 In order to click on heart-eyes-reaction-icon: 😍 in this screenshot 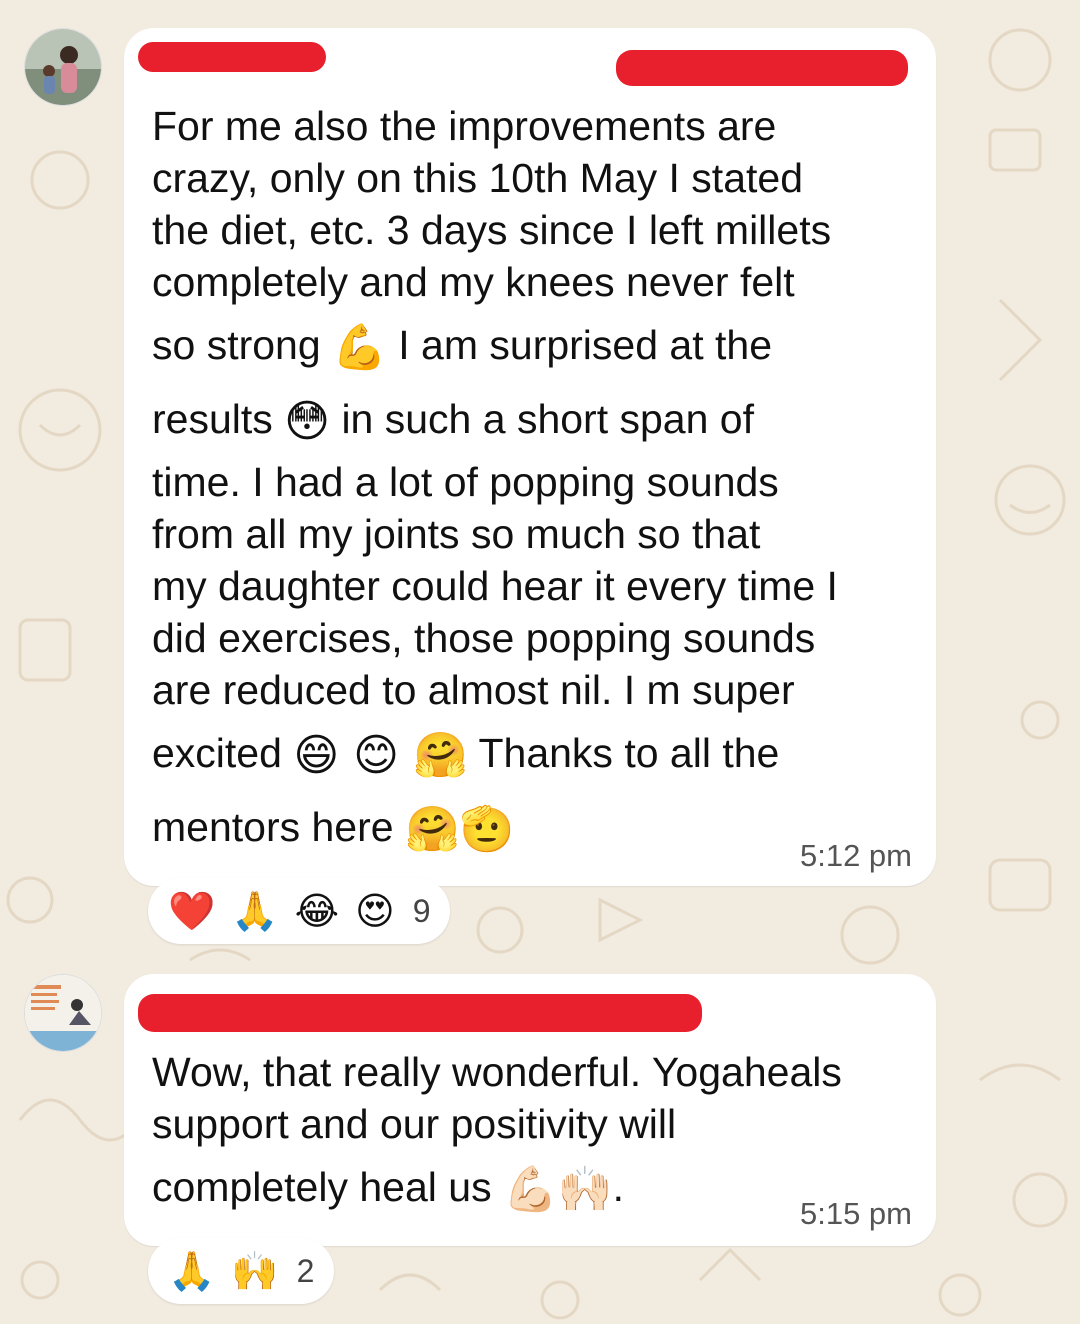, I will do `click(375, 911)`.